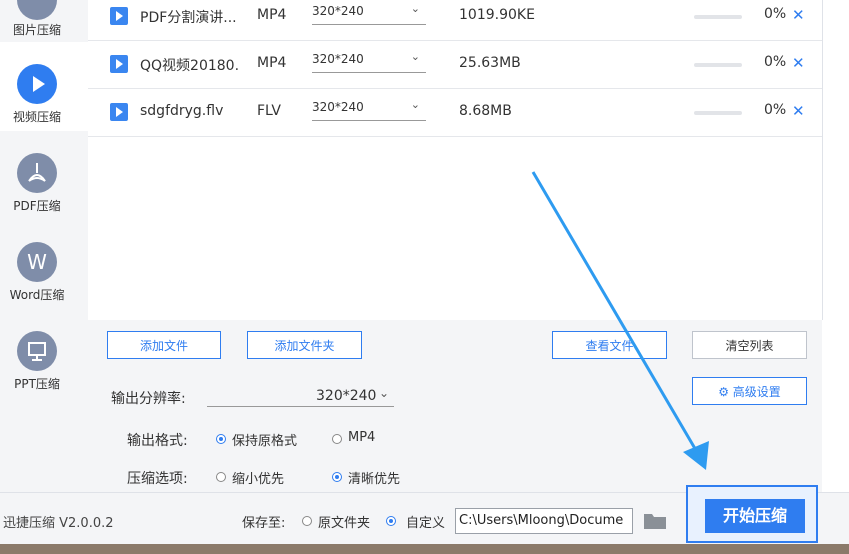 The width and height of the screenshot is (849, 554). What do you see at coordinates (37, 10) in the screenshot?
I see `image-icon` at bounding box center [37, 10].